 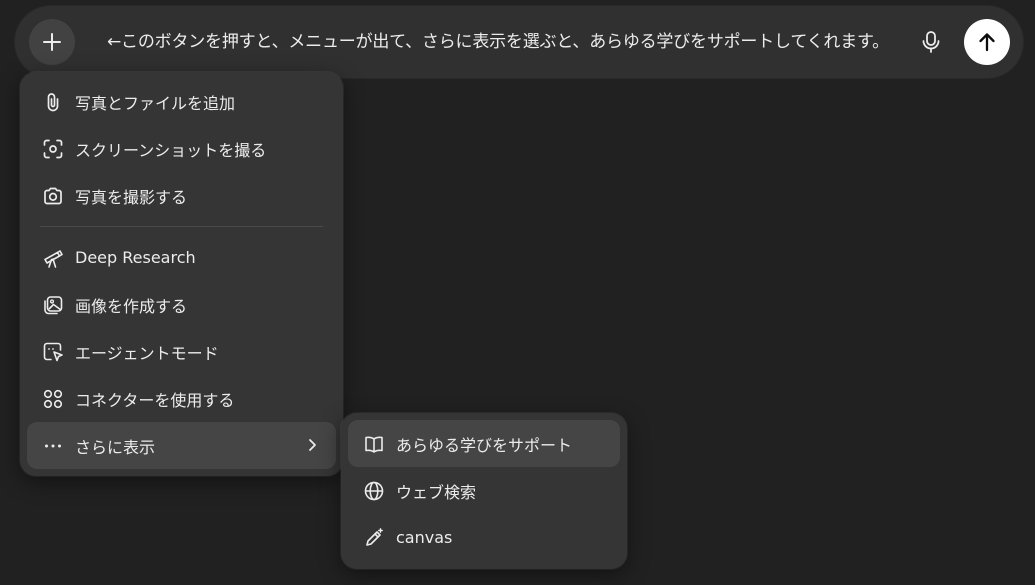 I want to click on agent-cursor-icon, so click(x=53, y=352).